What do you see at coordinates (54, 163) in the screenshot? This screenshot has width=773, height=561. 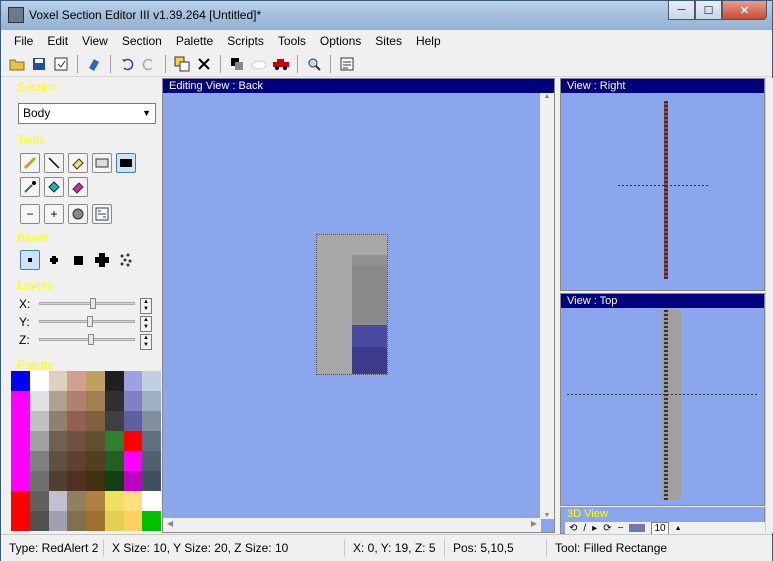 I see `line-tool-button` at bounding box center [54, 163].